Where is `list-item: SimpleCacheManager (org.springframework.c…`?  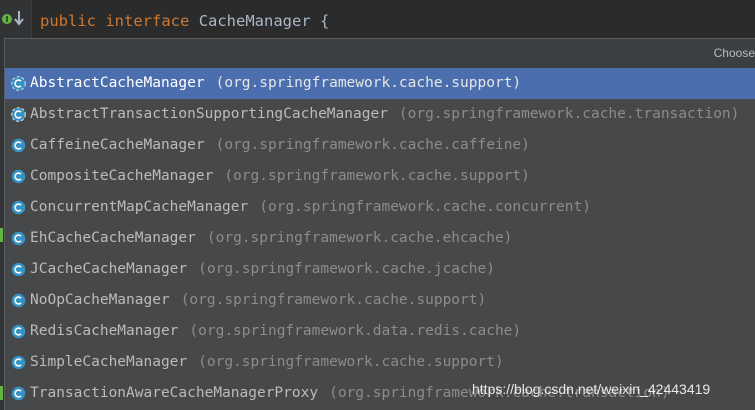 list-item: SimpleCacheManager (org.springframework.c… is located at coordinates (380, 362).